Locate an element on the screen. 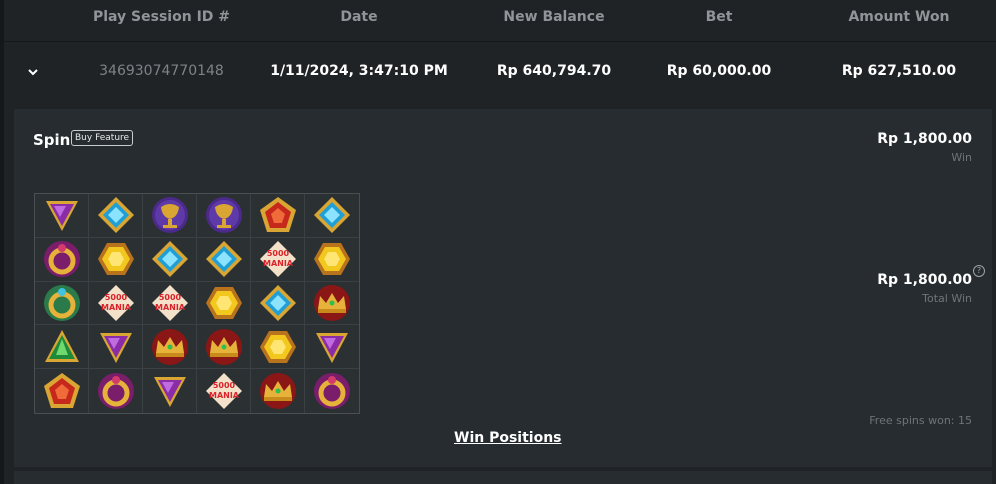 This screenshot has width=996, height=484. win-amount: Rp 1,800.00 is located at coordinates (924, 139).